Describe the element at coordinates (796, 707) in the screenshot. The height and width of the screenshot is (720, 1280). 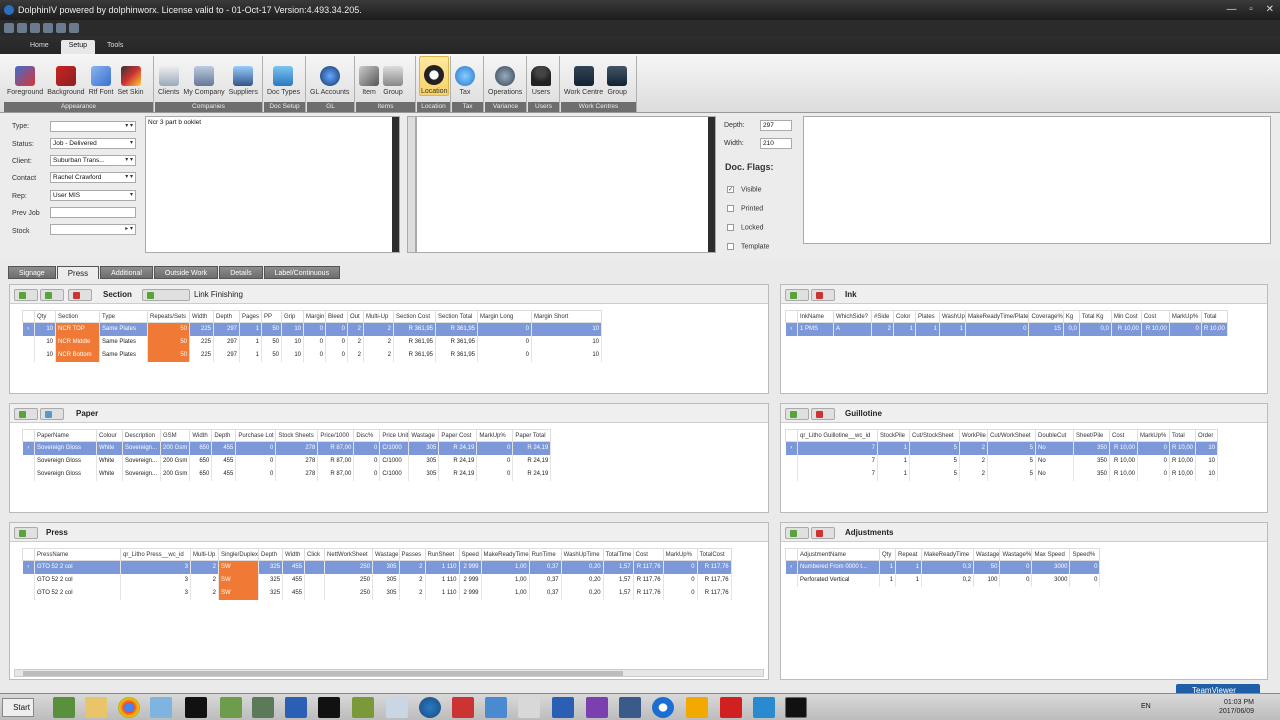
I see `dolphin-icon` at that location.